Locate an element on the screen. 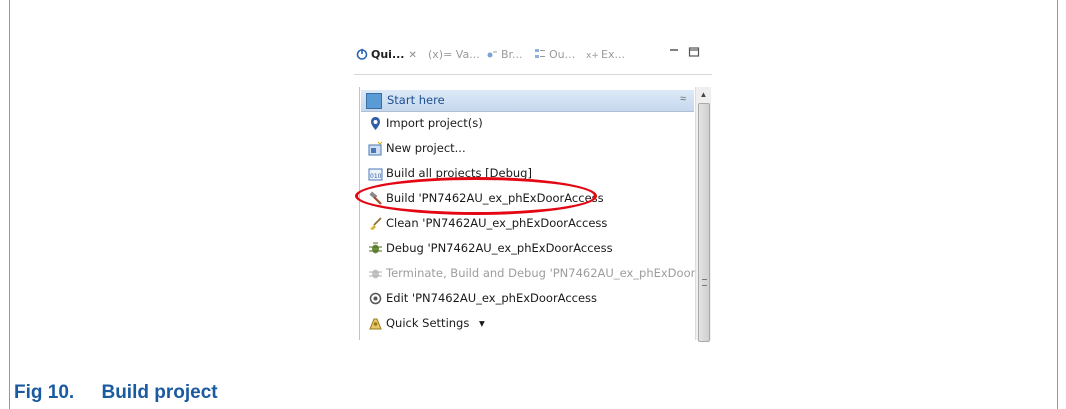  section-header-start-here: Start here ≈ is located at coordinates (527, 101).